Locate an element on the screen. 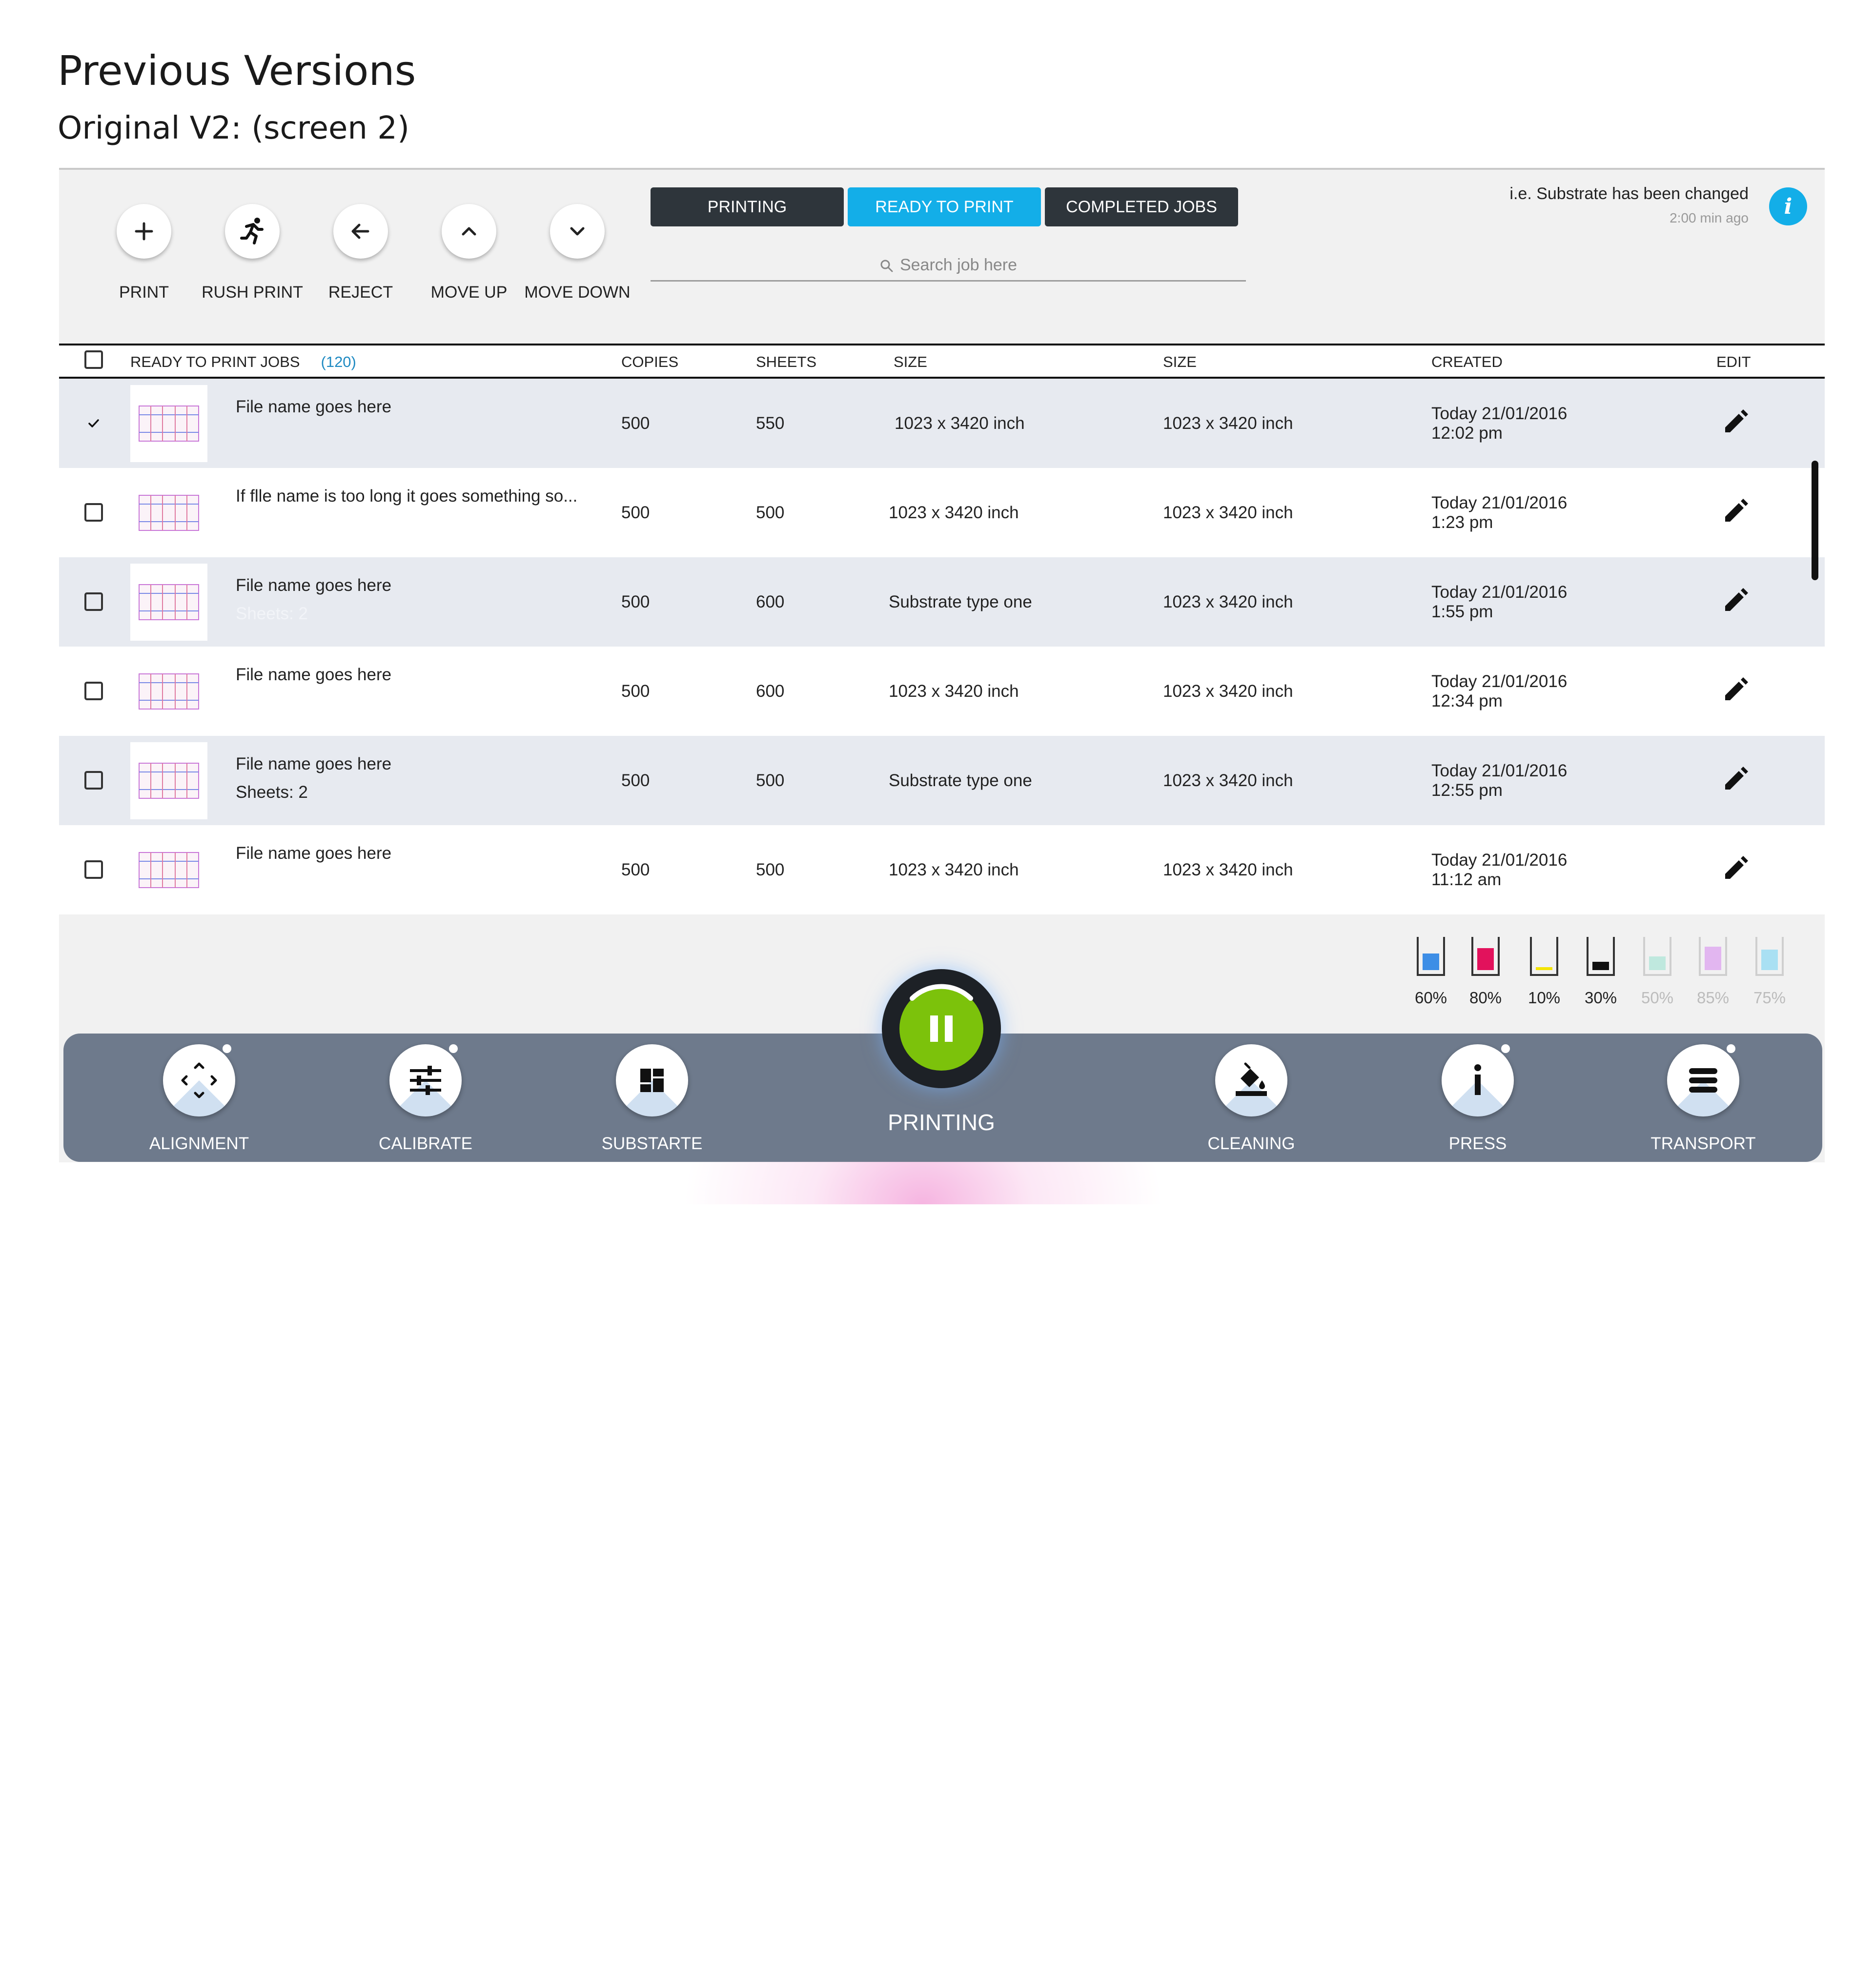 The image size is (1874, 1988). calibrate-button: CALIBRATE is located at coordinates (425, 1099).